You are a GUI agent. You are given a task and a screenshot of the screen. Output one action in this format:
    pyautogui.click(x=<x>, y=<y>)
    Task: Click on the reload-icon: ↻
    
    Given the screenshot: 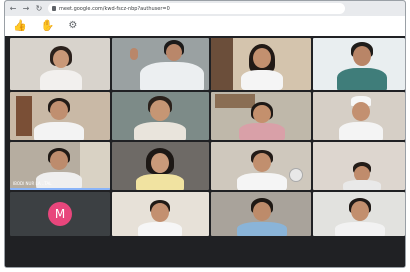 What is the action you would take?
    pyautogui.click(x=39, y=8)
    